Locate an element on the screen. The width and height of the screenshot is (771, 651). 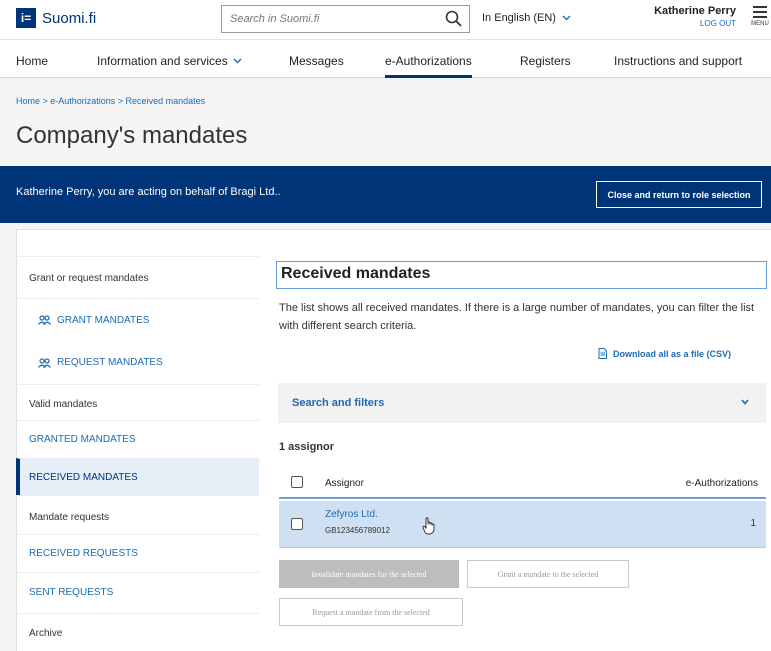
column-header-e-authorizations: e-Authorizations is located at coordinates (721, 483).